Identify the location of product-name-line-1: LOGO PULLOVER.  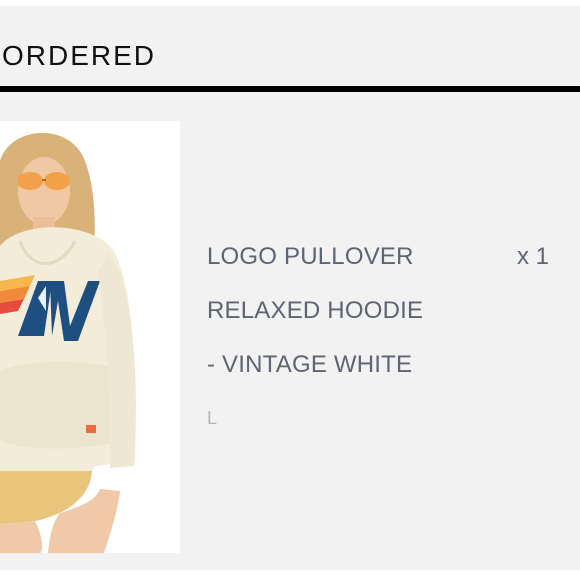
(310, 256).